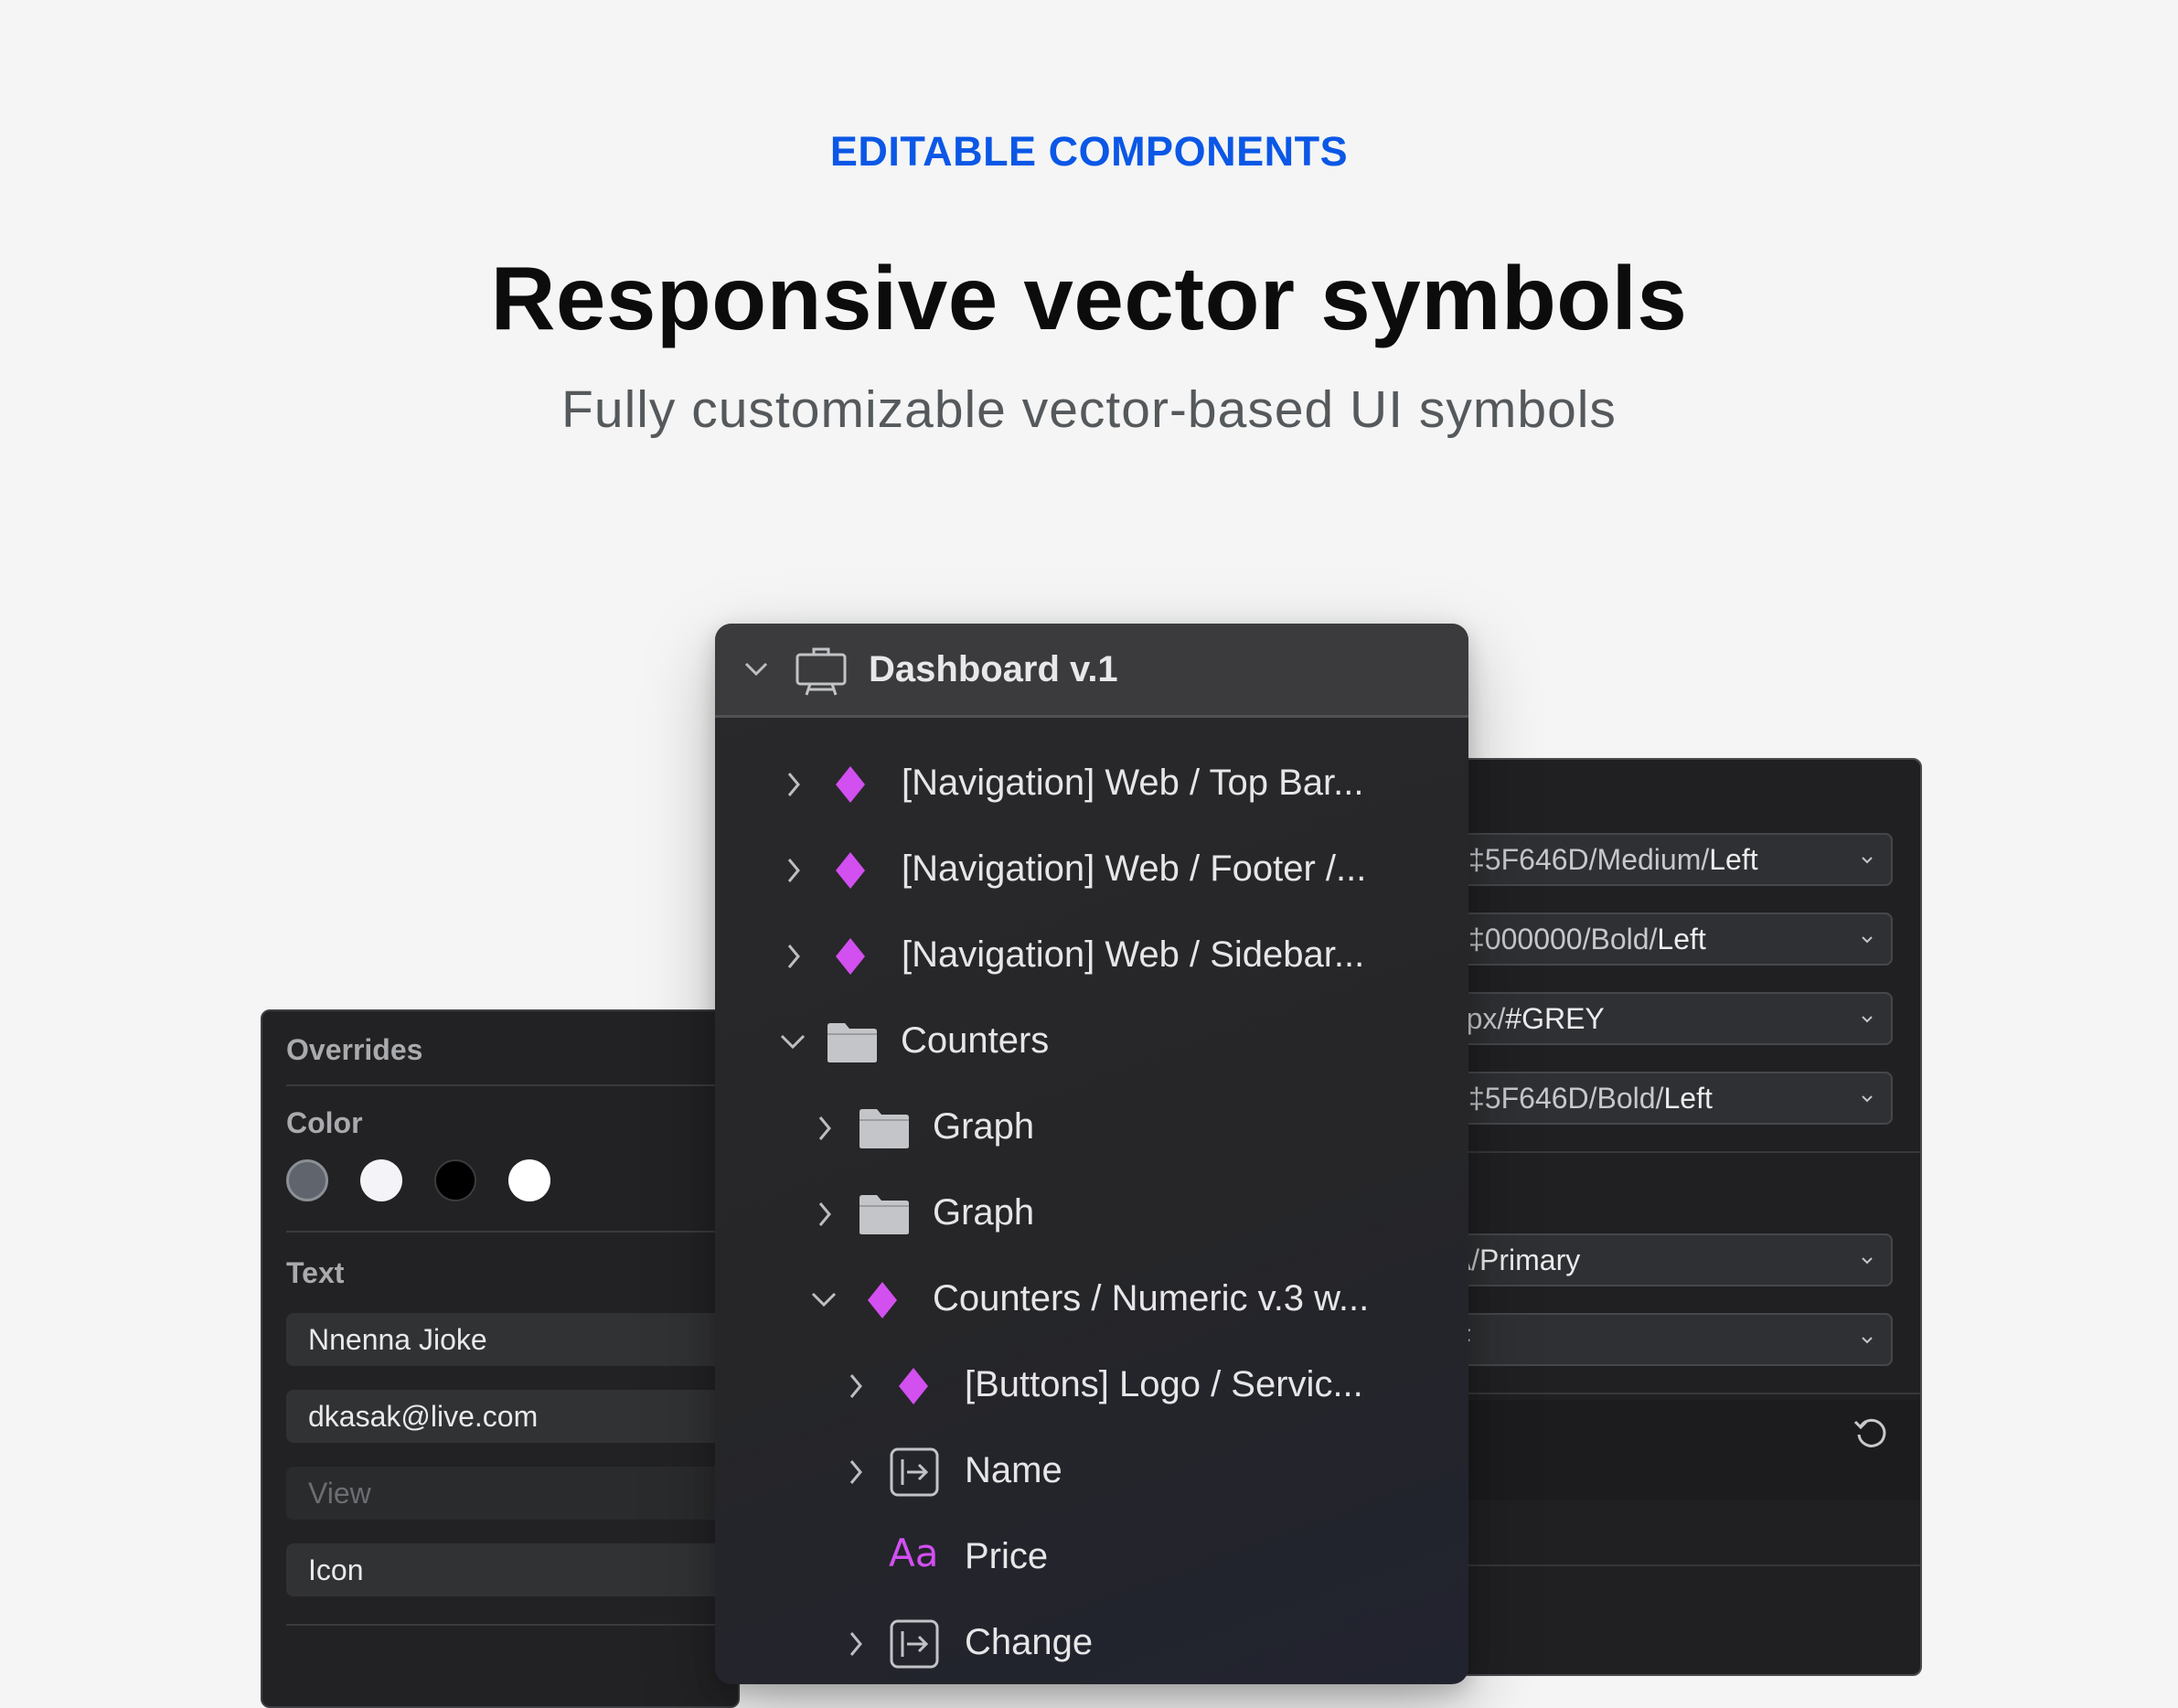  What do you see at coordinates (325, 1123) in the screenshot?
I see `color-label: Color` at bounding box center [325, 1123].